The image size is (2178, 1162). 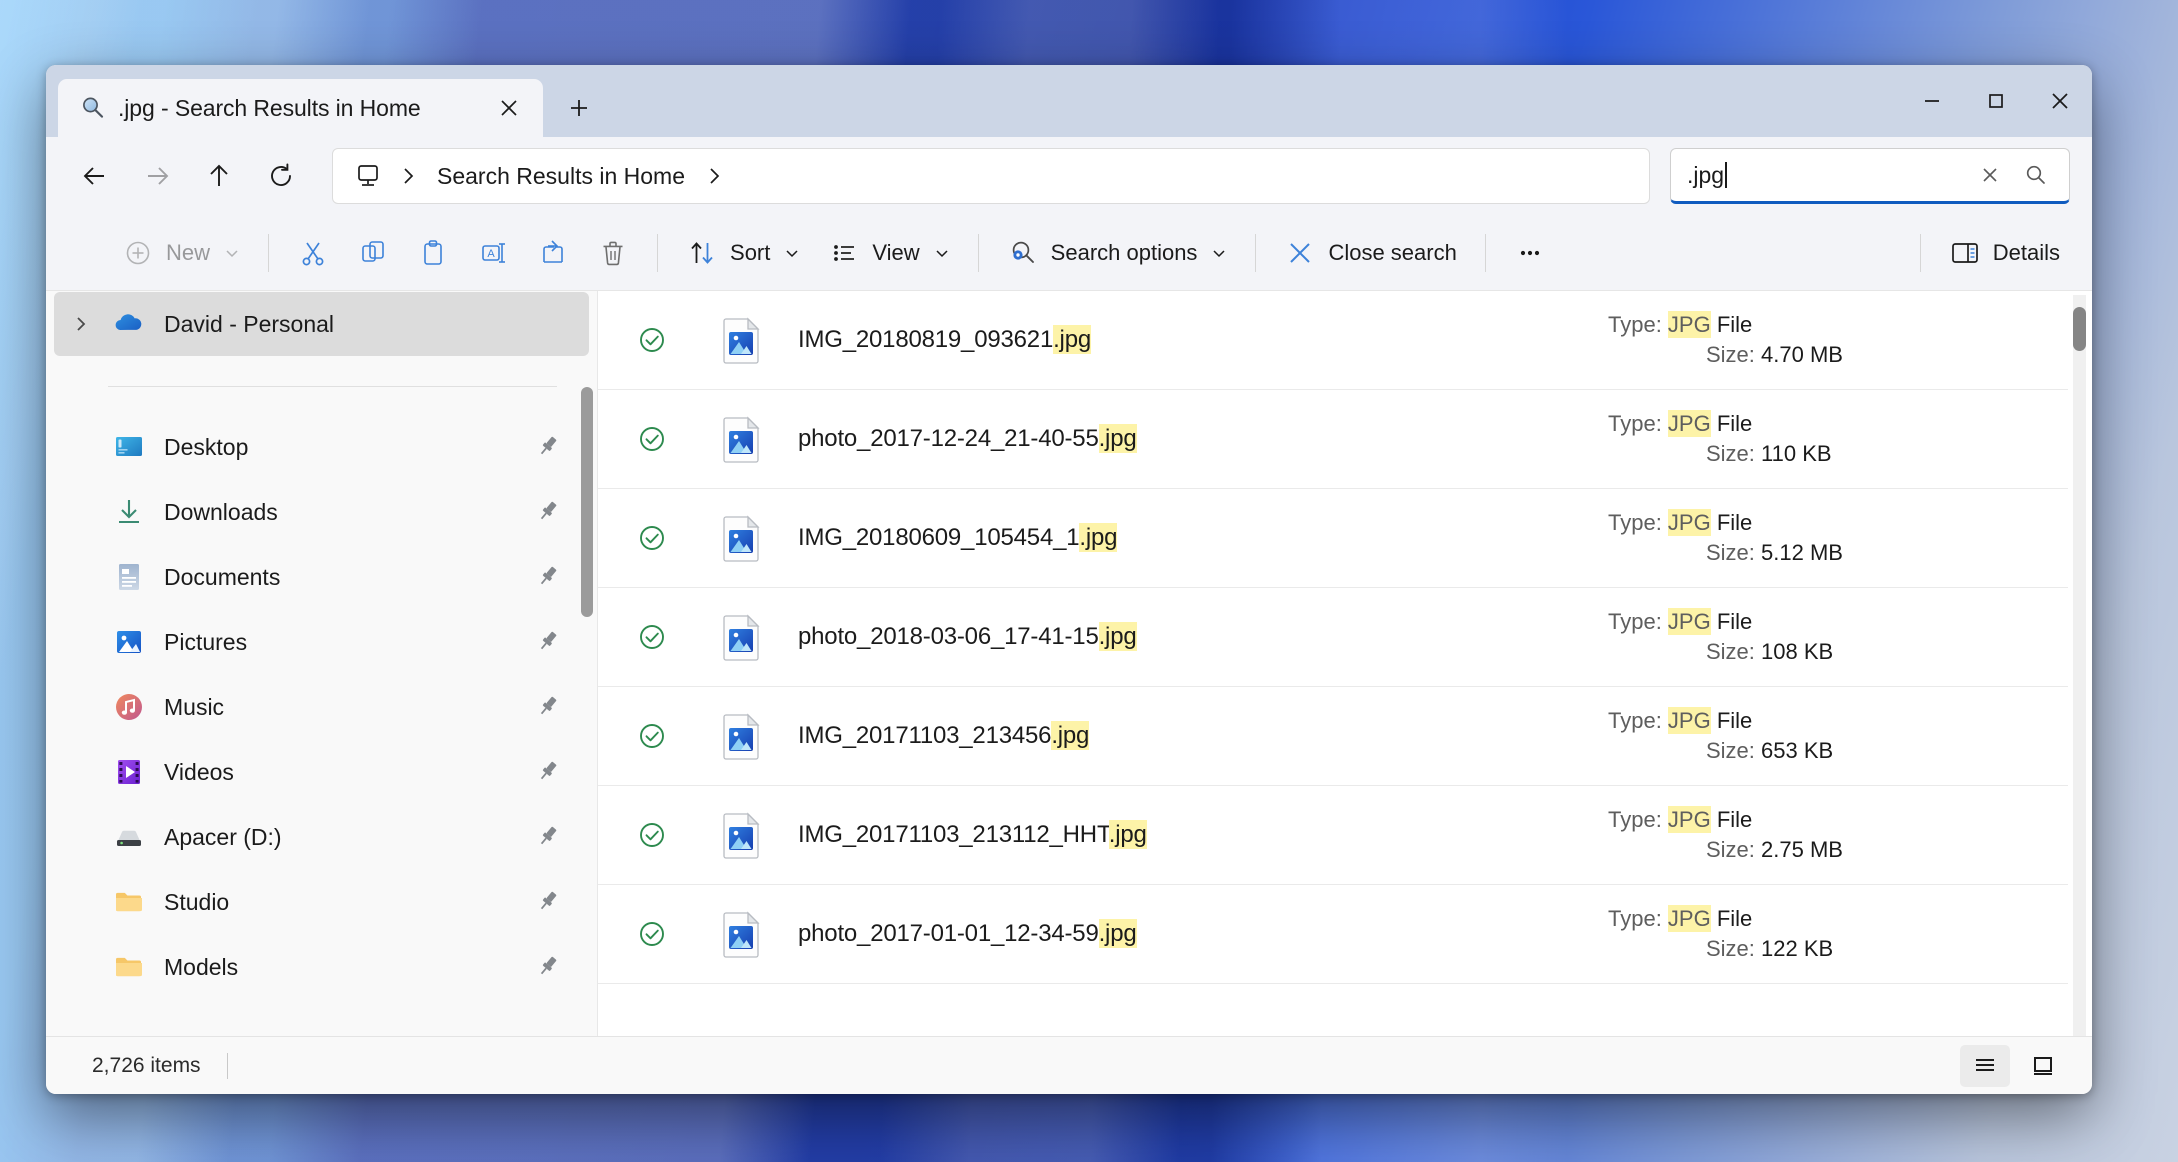 What do you see at coordinates (2043, 1066) in the screenshot?
I see `large-icons-view-toggle` at bounding box center [2043, 1066].